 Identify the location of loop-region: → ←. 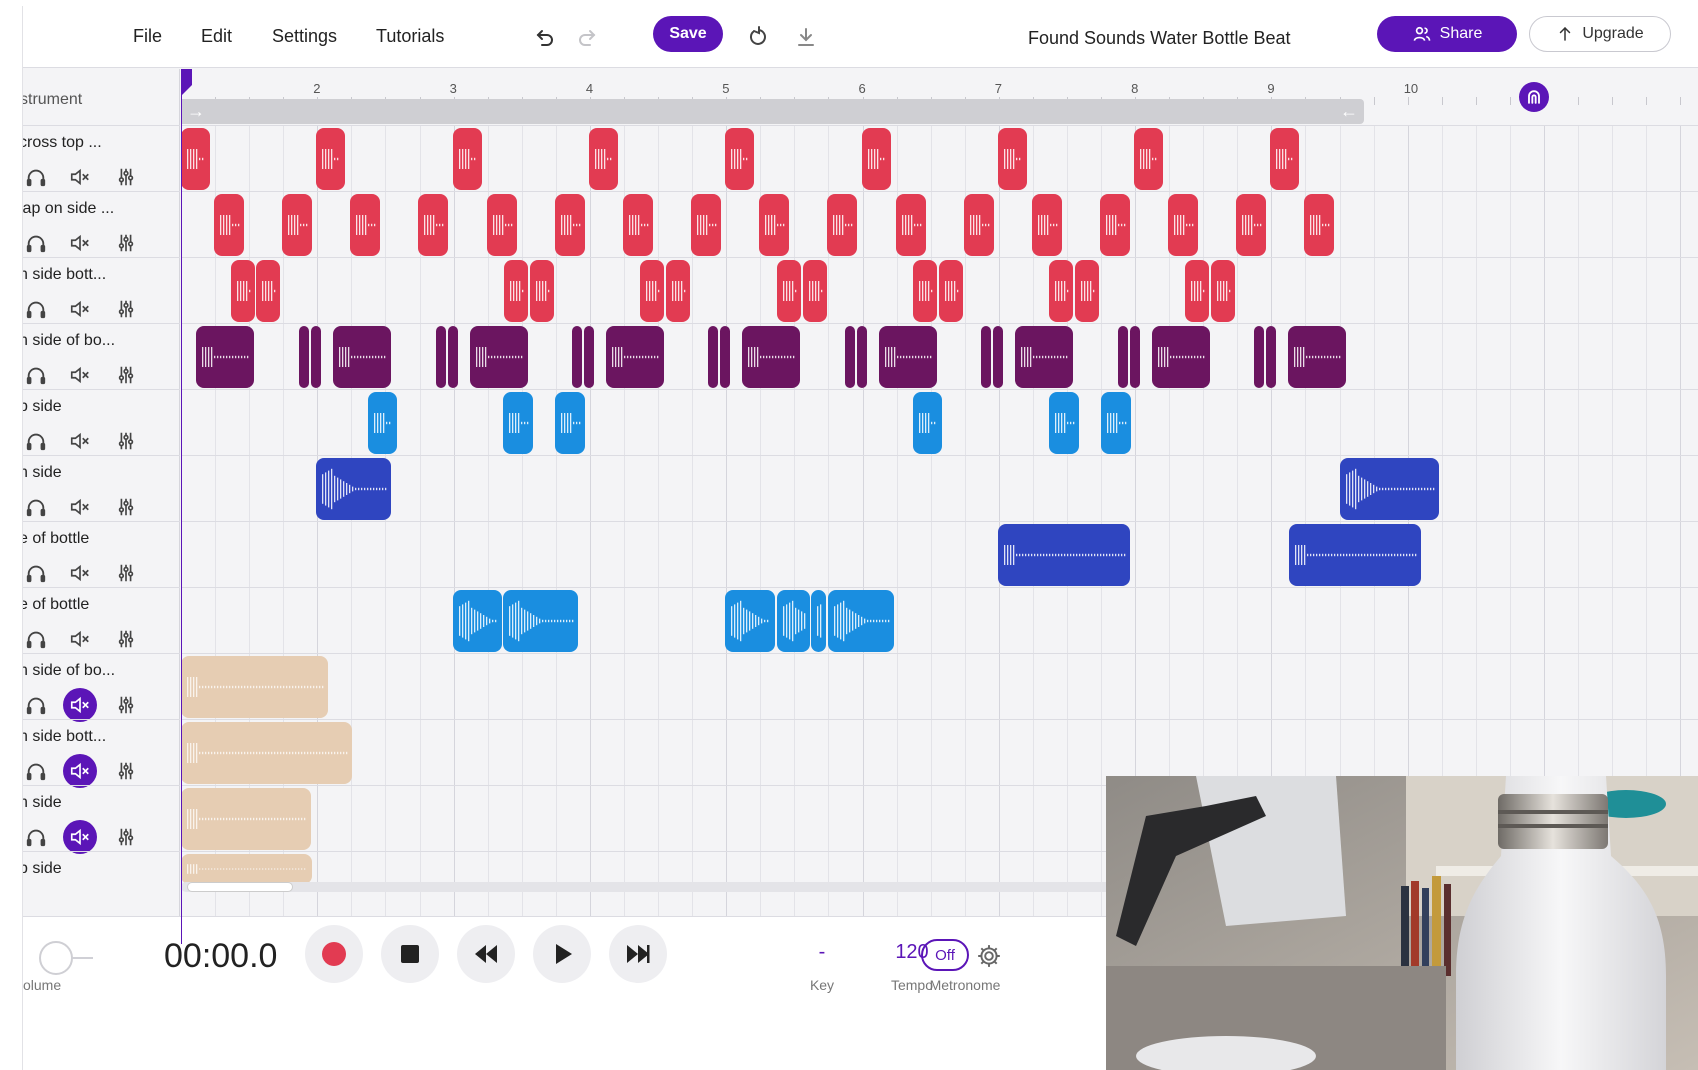
(772, 111).